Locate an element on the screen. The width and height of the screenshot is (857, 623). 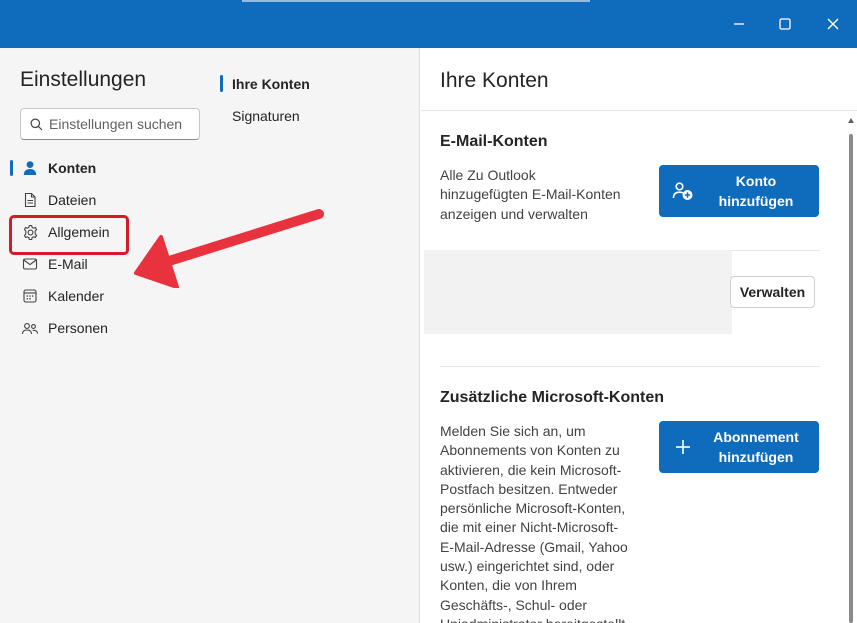
description-line: aktivieren, die kein Microsoft- is located at coordinates (531, 469).